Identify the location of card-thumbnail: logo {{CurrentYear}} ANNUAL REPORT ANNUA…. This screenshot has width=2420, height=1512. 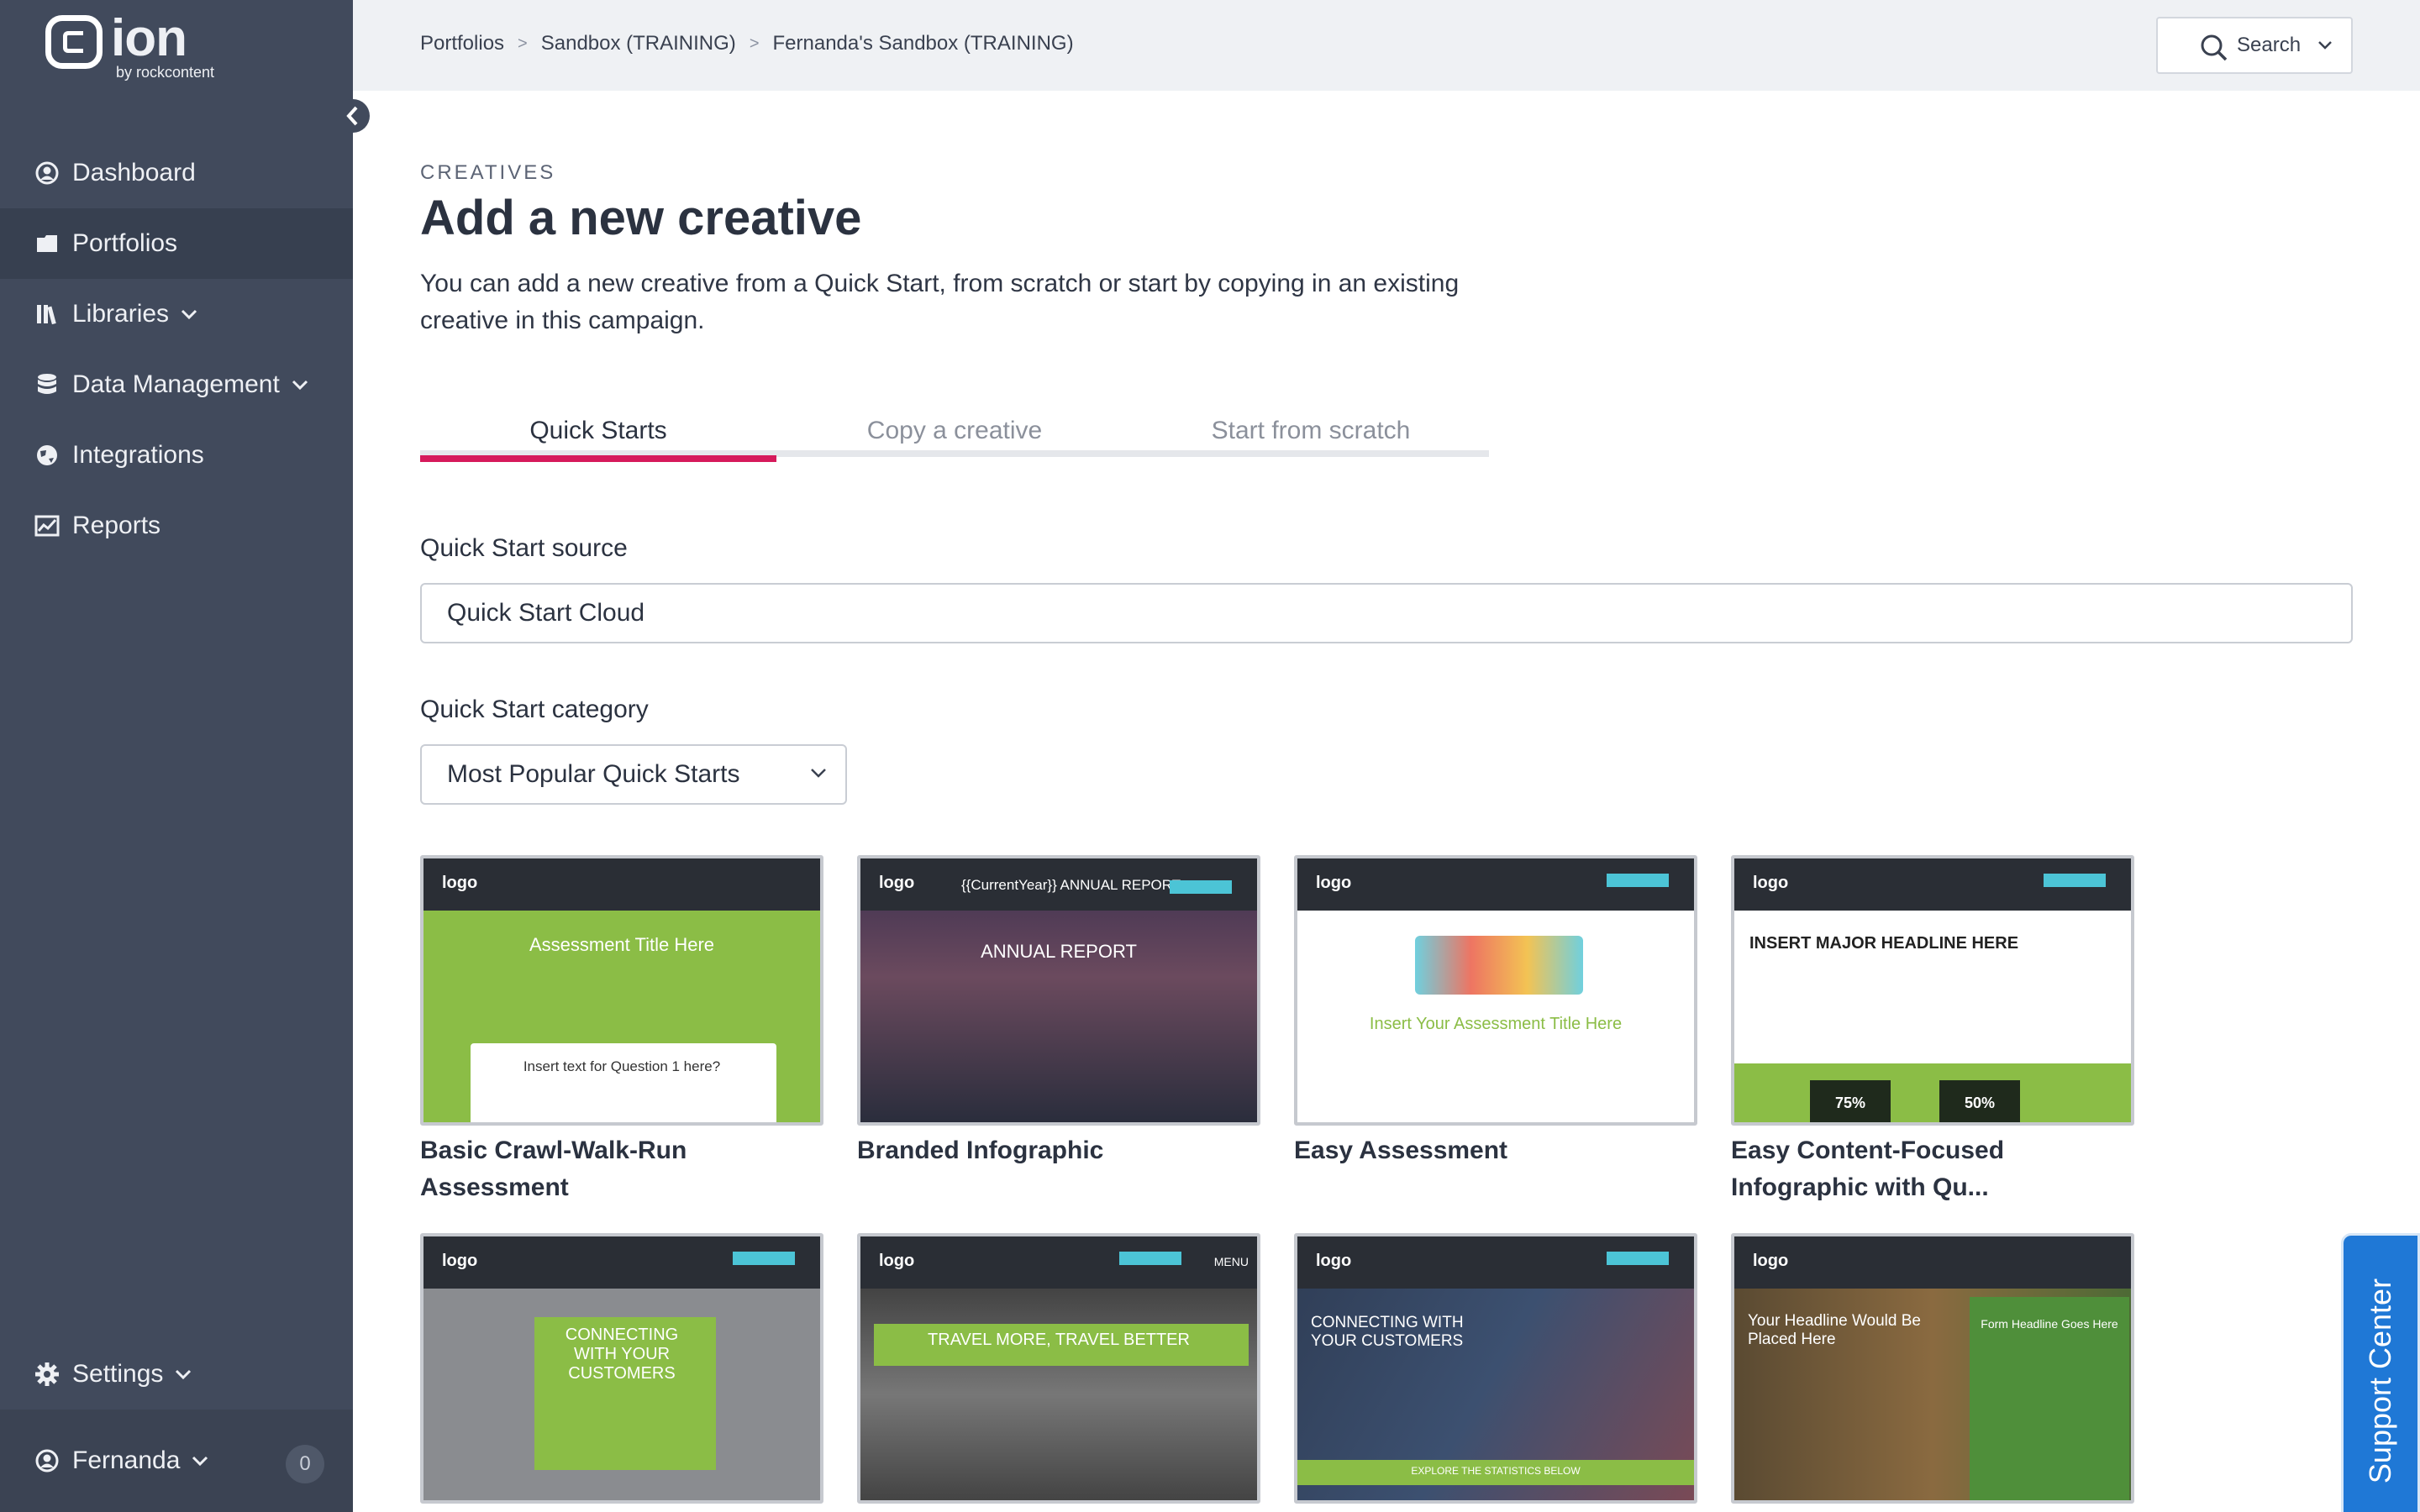
(1058, 990).